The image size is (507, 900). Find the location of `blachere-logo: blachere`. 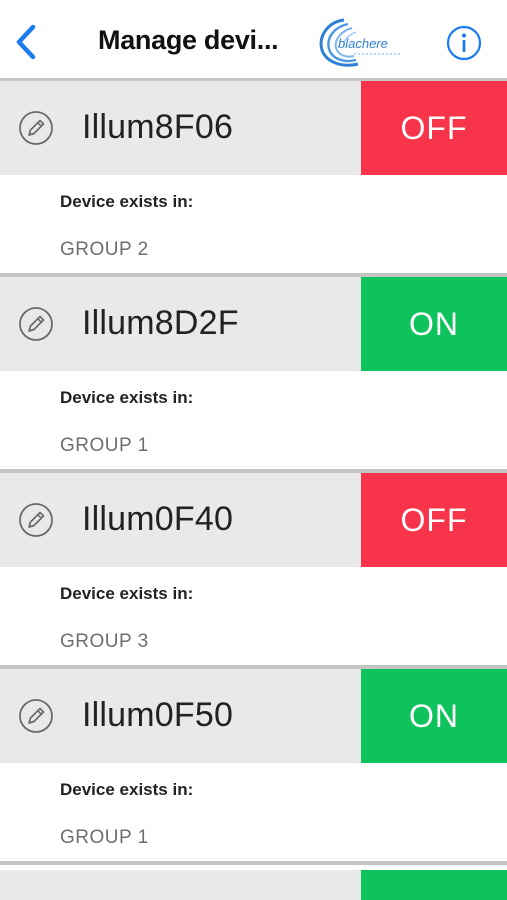

blachere-logo: blachere is located at coordinates (359, 42).